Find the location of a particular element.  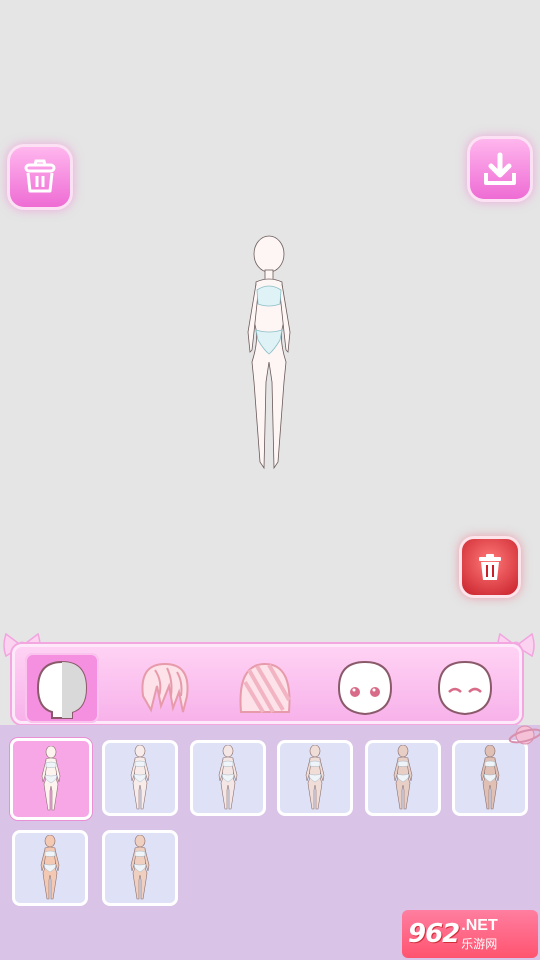

tab-body is located at coordinates (62, 688).